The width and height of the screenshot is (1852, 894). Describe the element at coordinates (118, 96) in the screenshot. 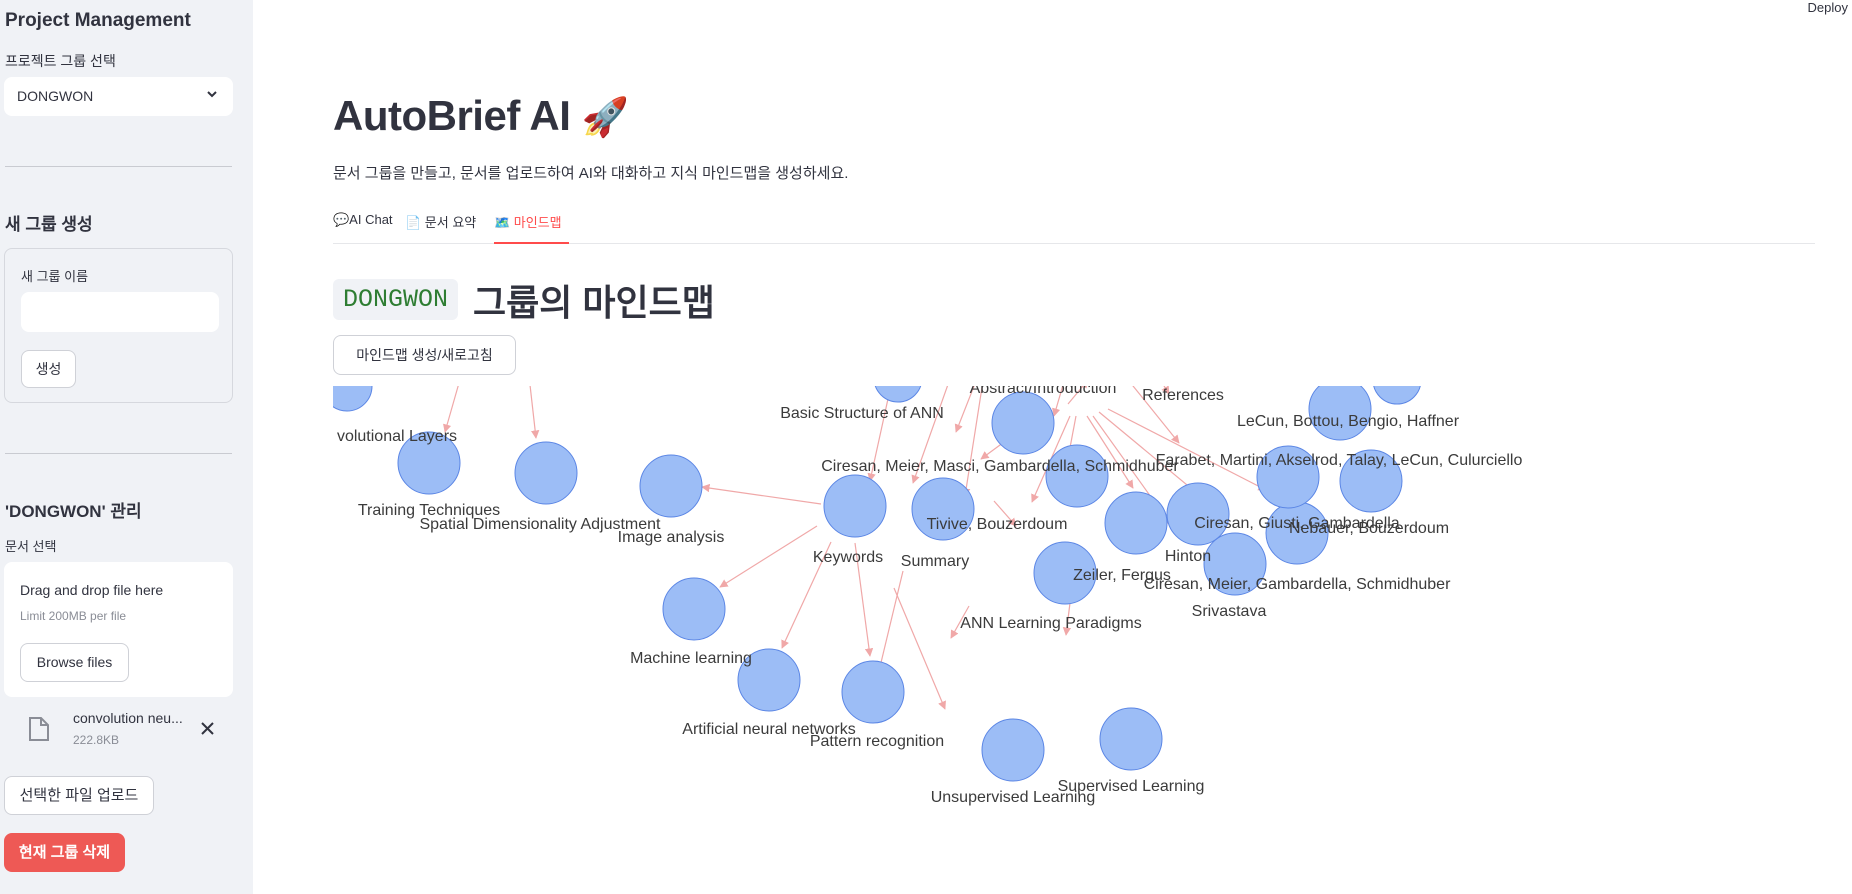

I see `group-select: DONGWON` at that location.